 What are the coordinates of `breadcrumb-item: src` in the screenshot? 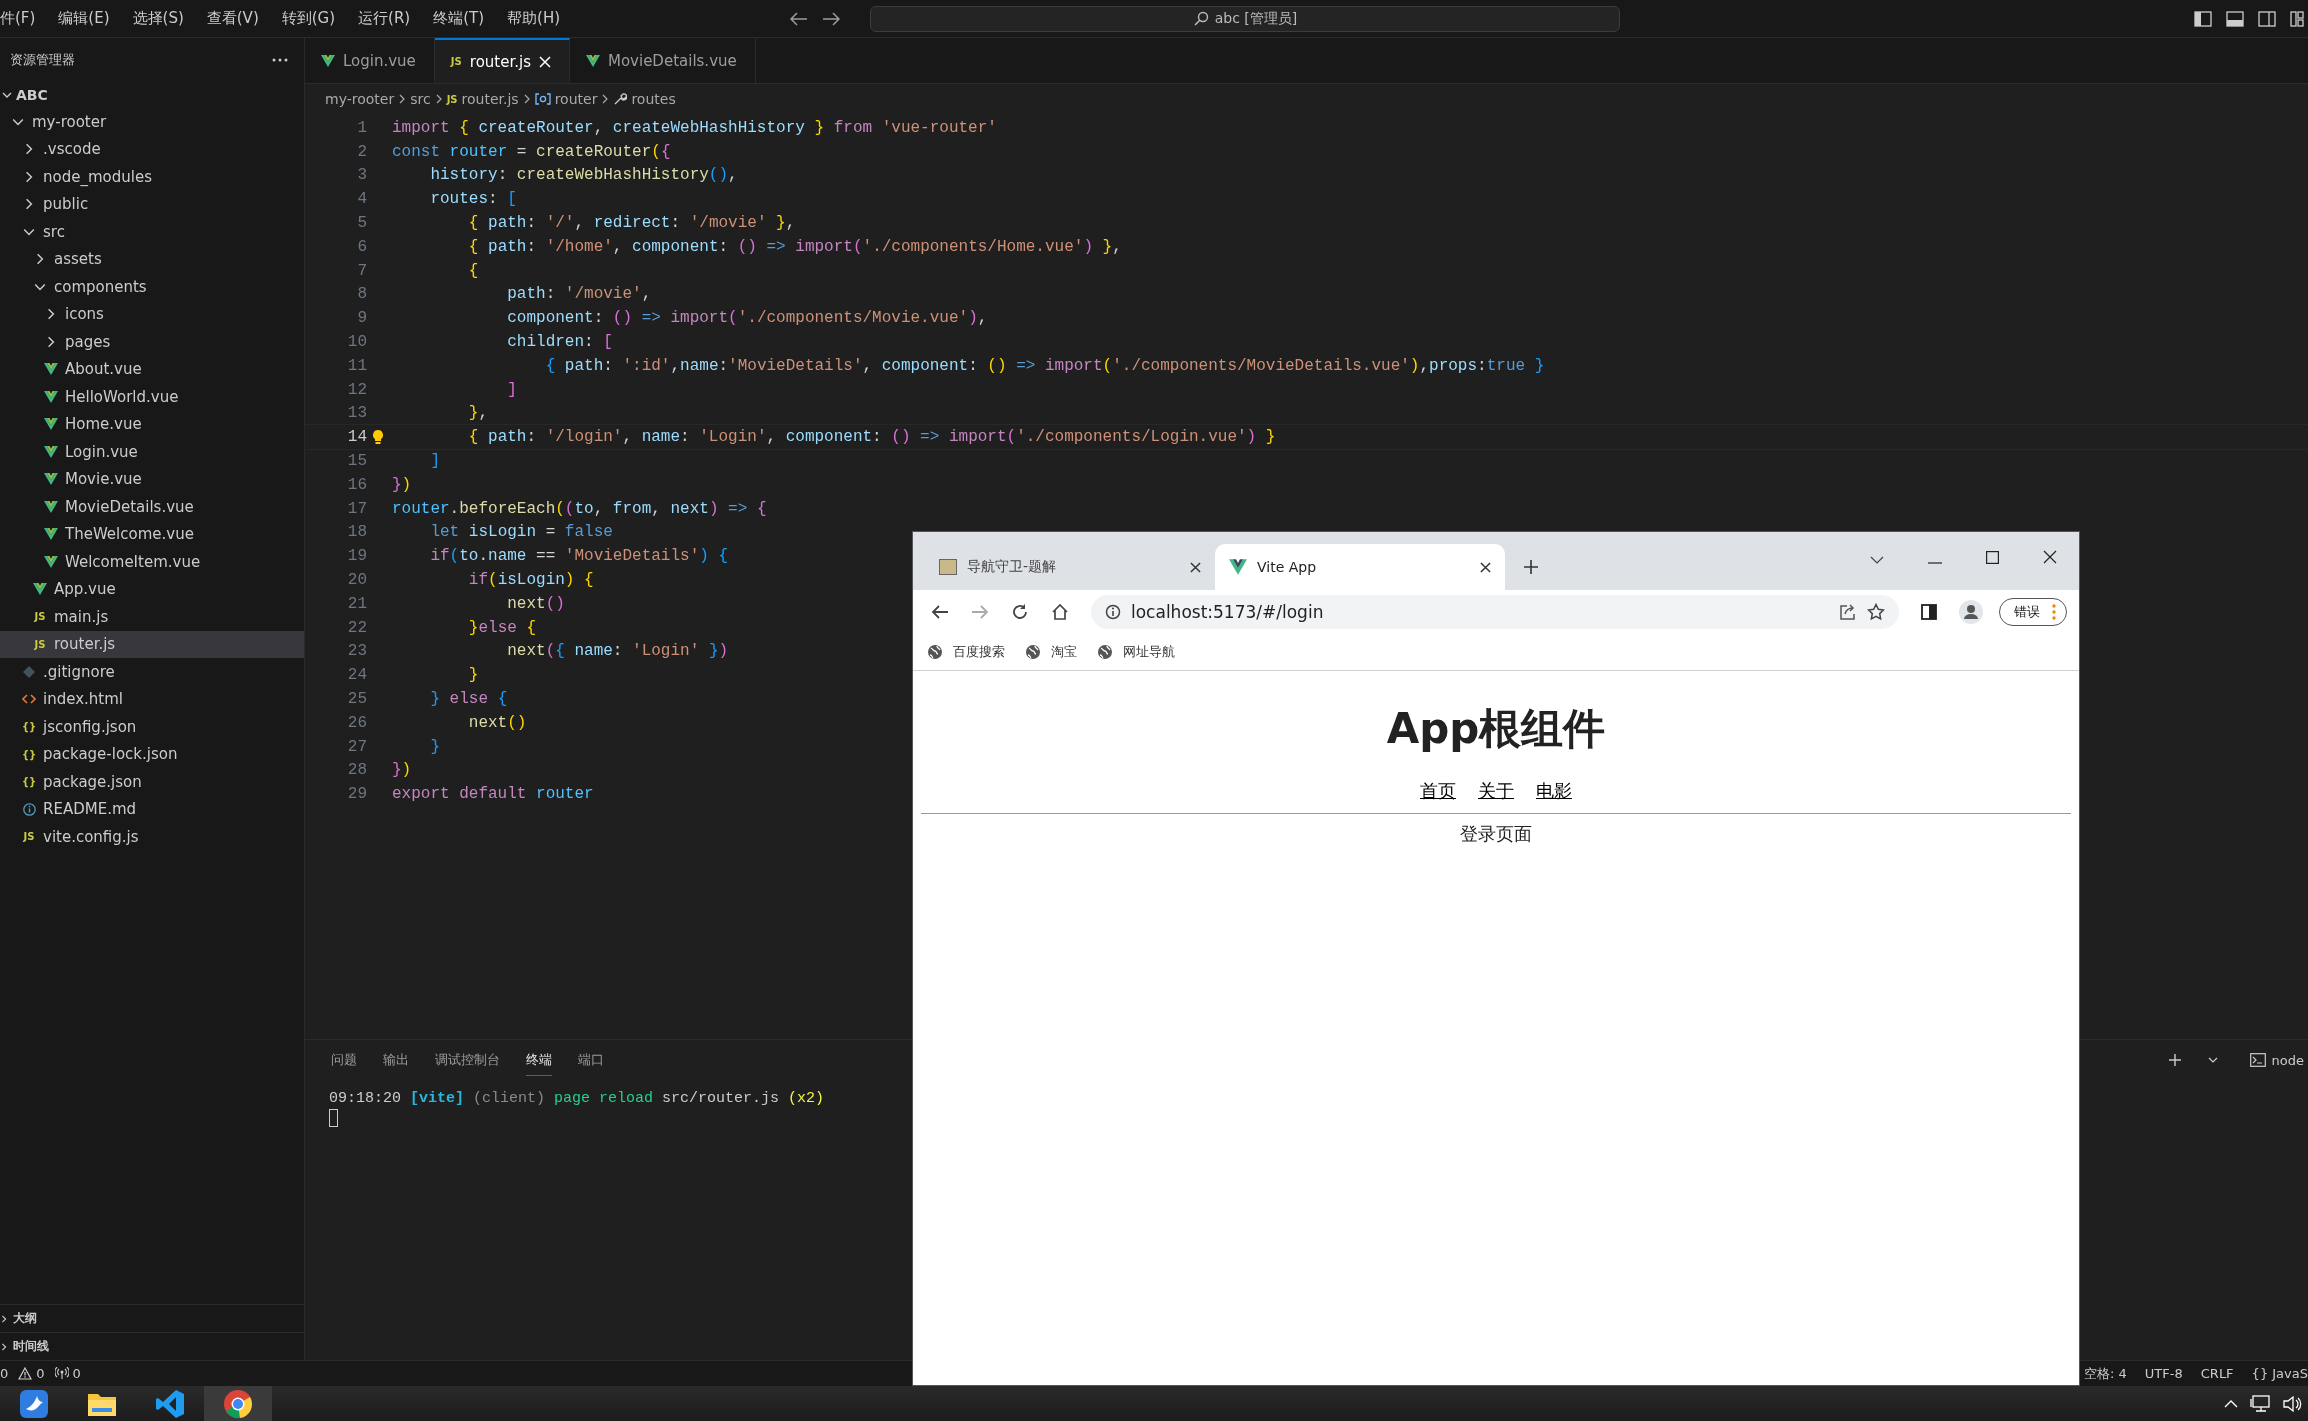 It's located at (420, 99).